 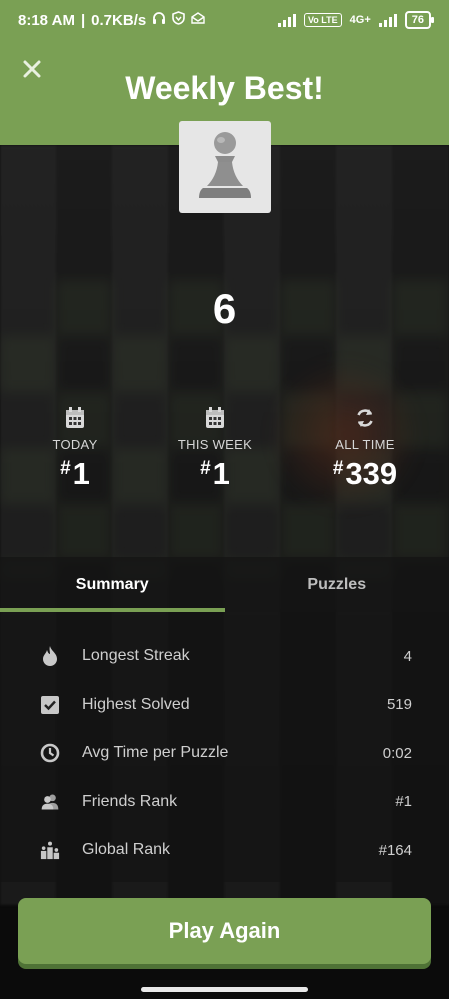 What do you see at coordinates (397, 753) in the screenshot?
I see `row-value: 0:02` at bounding box center [397, 753].